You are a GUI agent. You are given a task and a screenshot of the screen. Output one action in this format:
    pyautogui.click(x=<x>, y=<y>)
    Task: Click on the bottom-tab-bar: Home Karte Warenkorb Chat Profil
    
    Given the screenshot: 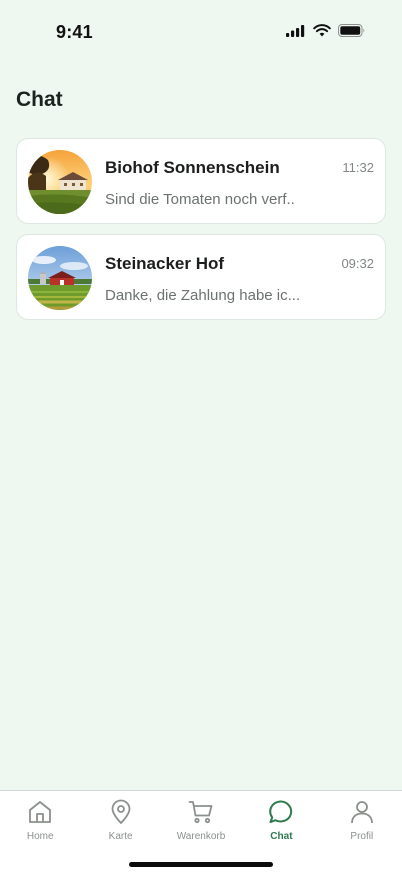 What is the action you would take?
    pyautogui.click(x=201, y=832)
    